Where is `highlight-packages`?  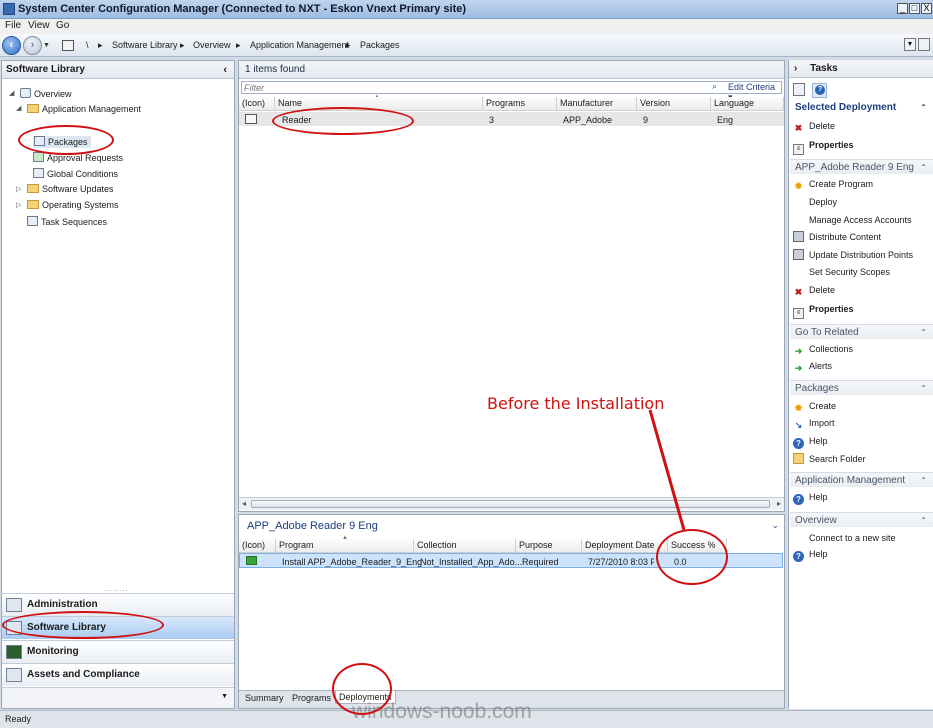 highlight-packages is located at coordinates (66, 140).